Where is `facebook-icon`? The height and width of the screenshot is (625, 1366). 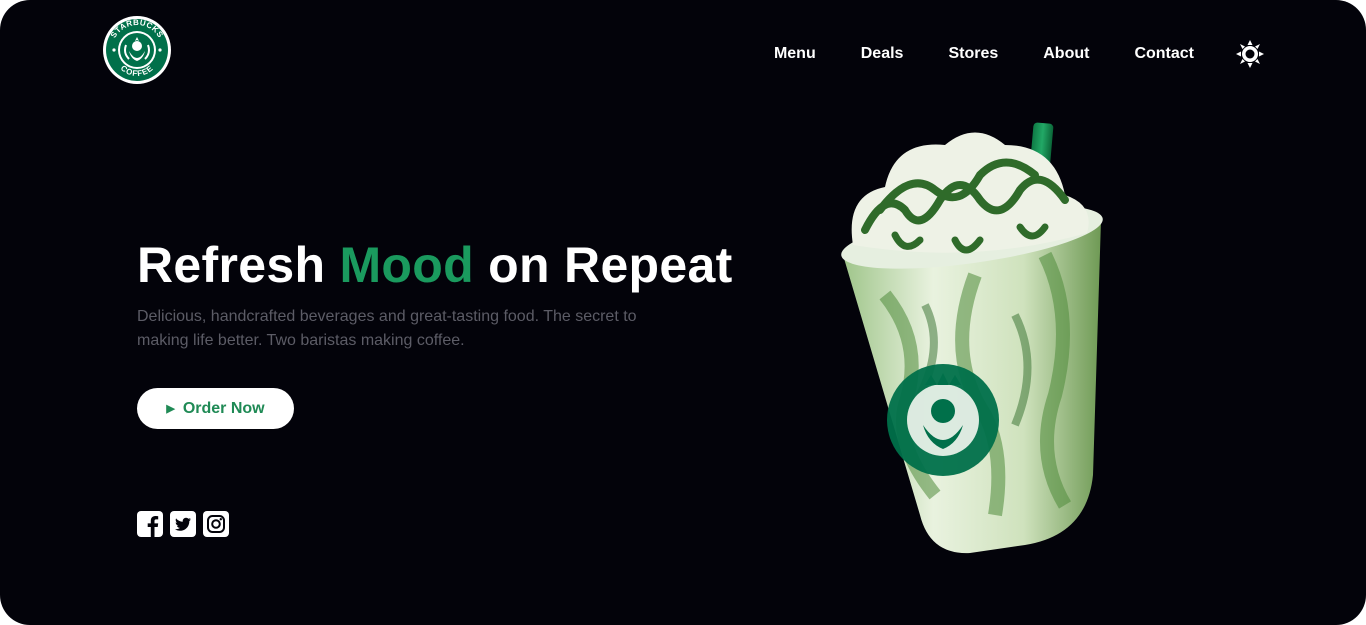 facebook-icon is located at coordinates (150, 524).